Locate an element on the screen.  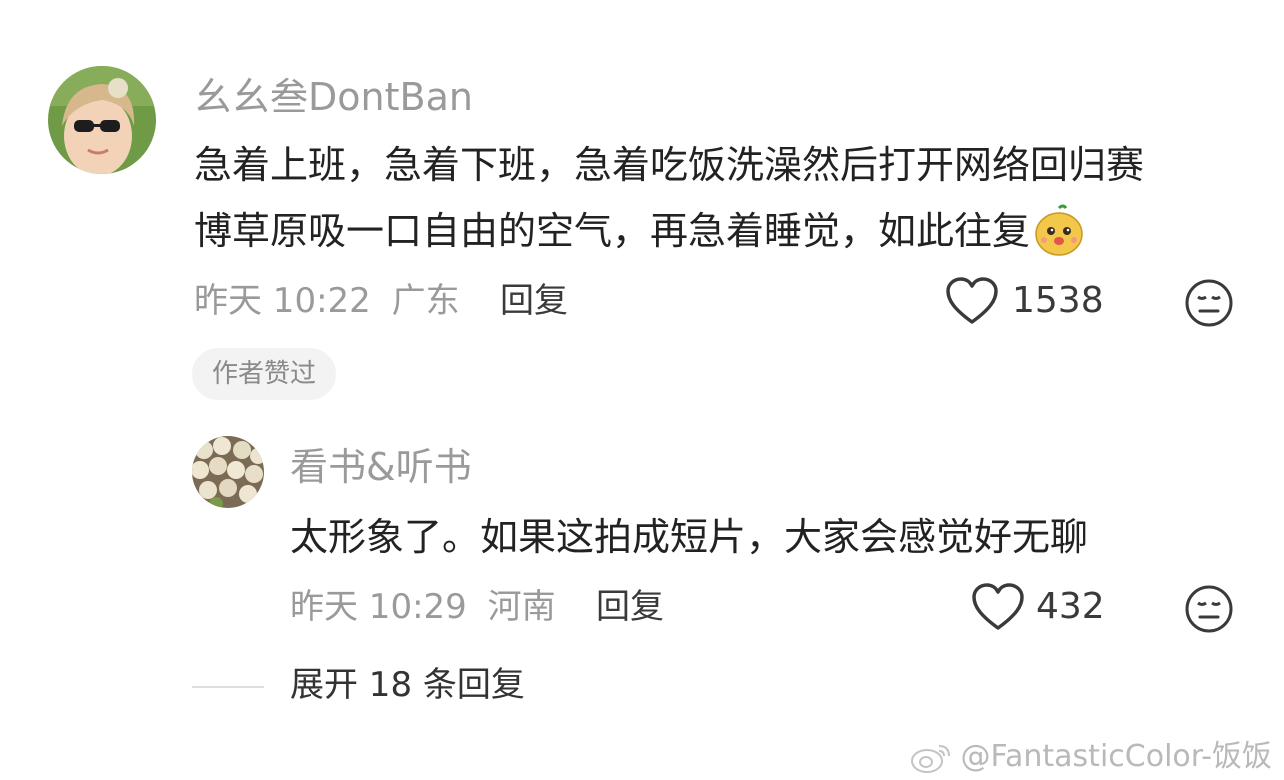
comment-meta: 昨天 10:29 河南 is located at coordinates (423, 607).